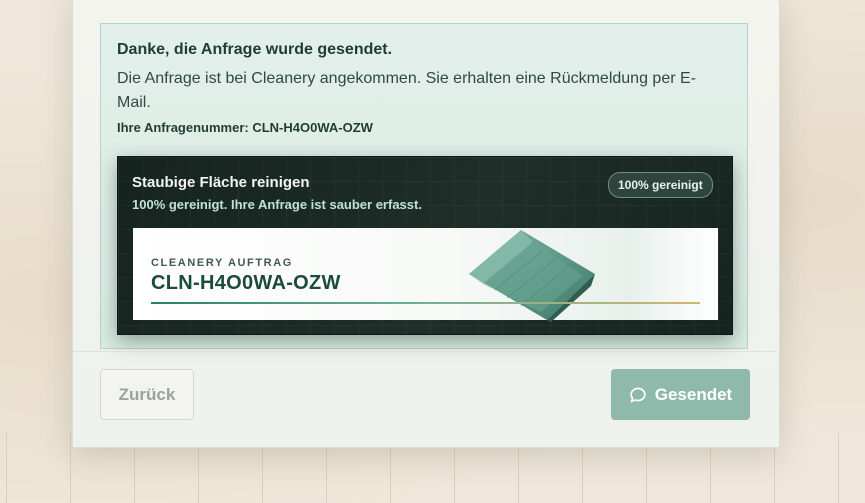 This screenshot has height=503, width=865. What do you see at coordinates (245, 127) in the screenshot?
I see `request-number: Ihre Anfragenummer: CLN-H4O0WA-OZW` at bounding box center [245, 127].